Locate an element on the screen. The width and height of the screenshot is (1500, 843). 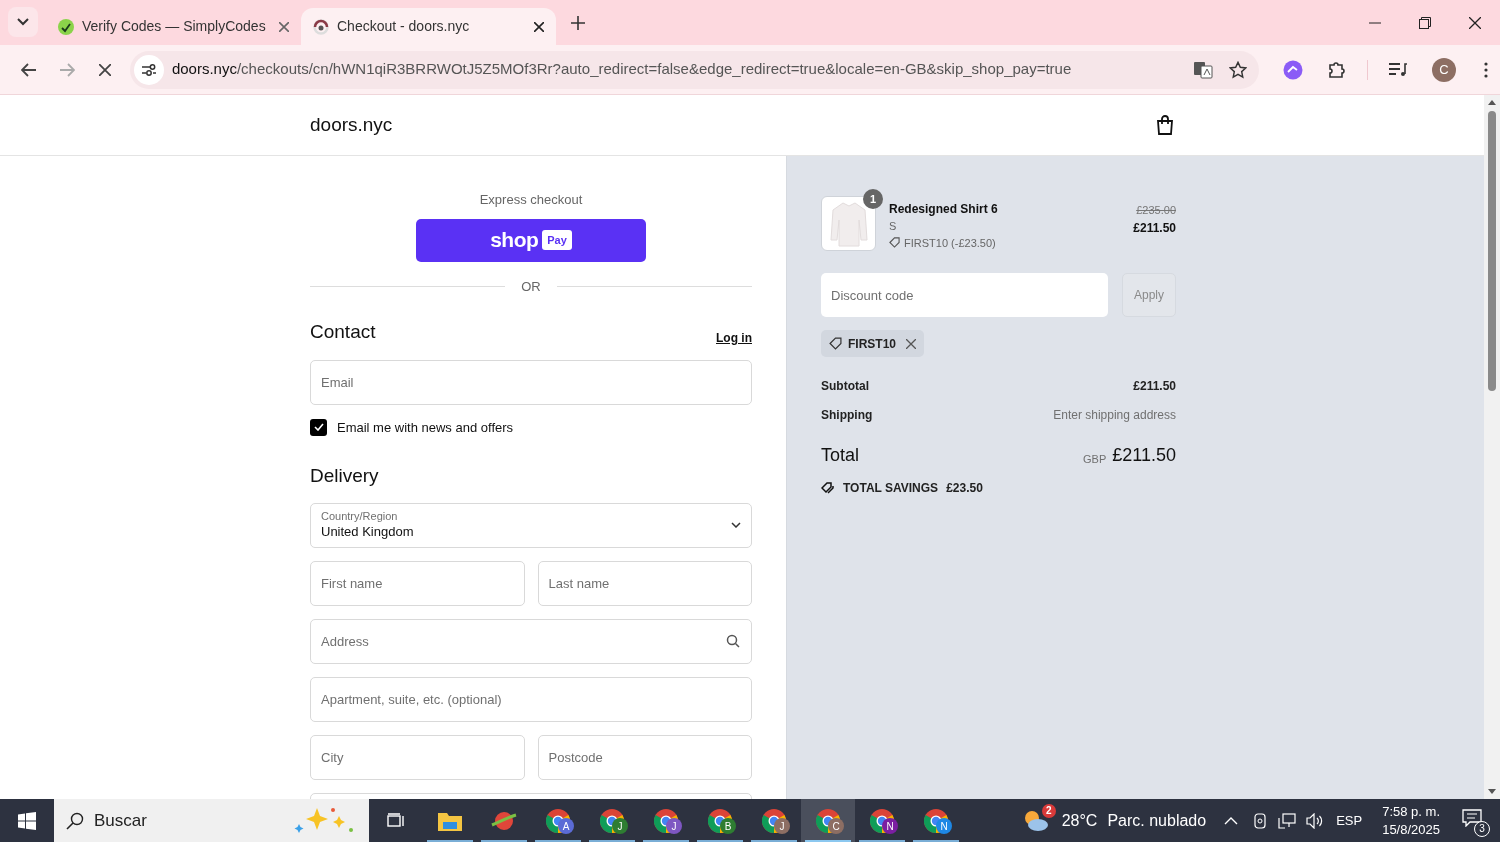
url-text: doors.nyc/checkouts/cn/hWN1qiR3BRRWOtJ5Z5MOf3Rr?auto_redirect=false&edge_redirect=true&locale=en-GB&skip_shop_pay=true is located at coordinates (621, 69).